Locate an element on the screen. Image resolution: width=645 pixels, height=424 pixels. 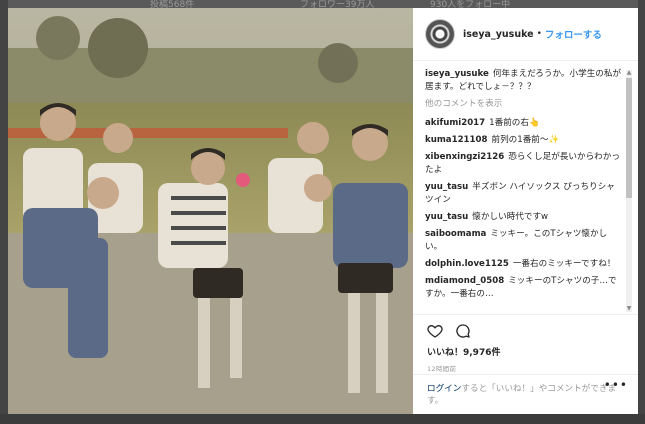
comments-scrollbar: ▲ ▼ is located at coordinates (629, 191).